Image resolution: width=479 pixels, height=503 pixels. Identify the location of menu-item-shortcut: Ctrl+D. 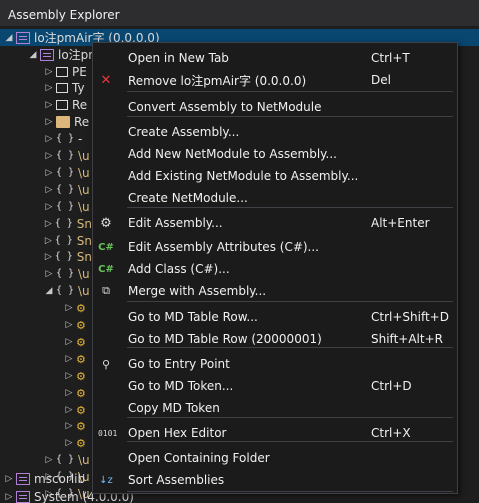
(391, 386).